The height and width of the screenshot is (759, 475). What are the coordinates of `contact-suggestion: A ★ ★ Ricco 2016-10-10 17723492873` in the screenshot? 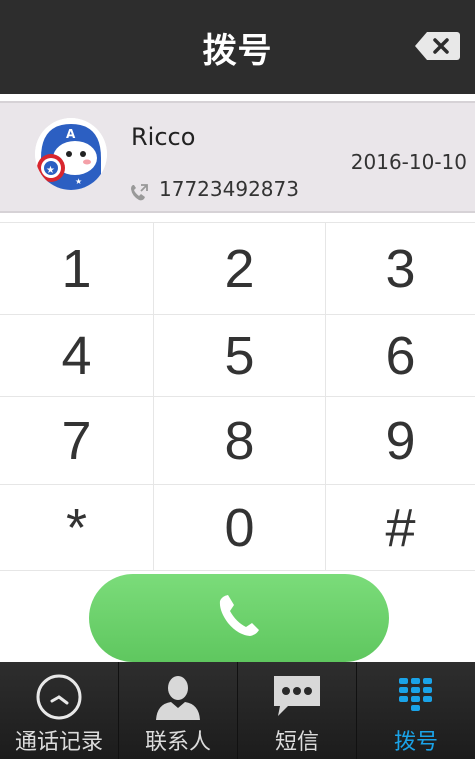 It's located at (237, 157).